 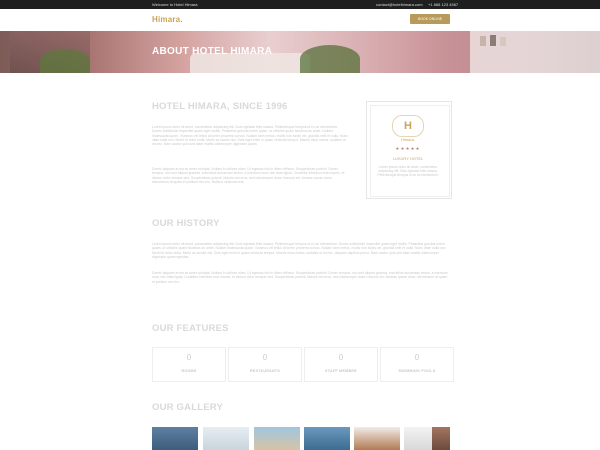 I want to click on history-section-title: OUR HISTORY, so click(x=186, y=223).